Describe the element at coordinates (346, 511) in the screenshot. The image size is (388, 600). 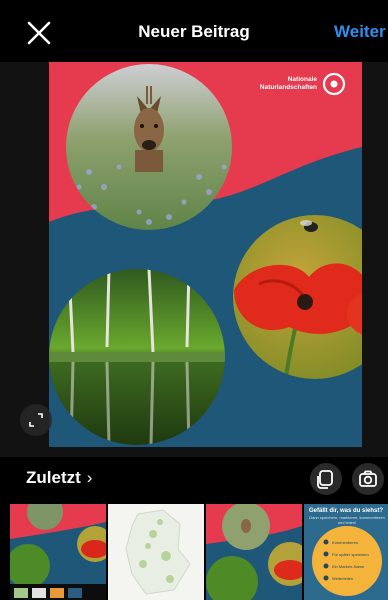
I see `survey-heading: Gefällt dir, was du siehst?` at that location.